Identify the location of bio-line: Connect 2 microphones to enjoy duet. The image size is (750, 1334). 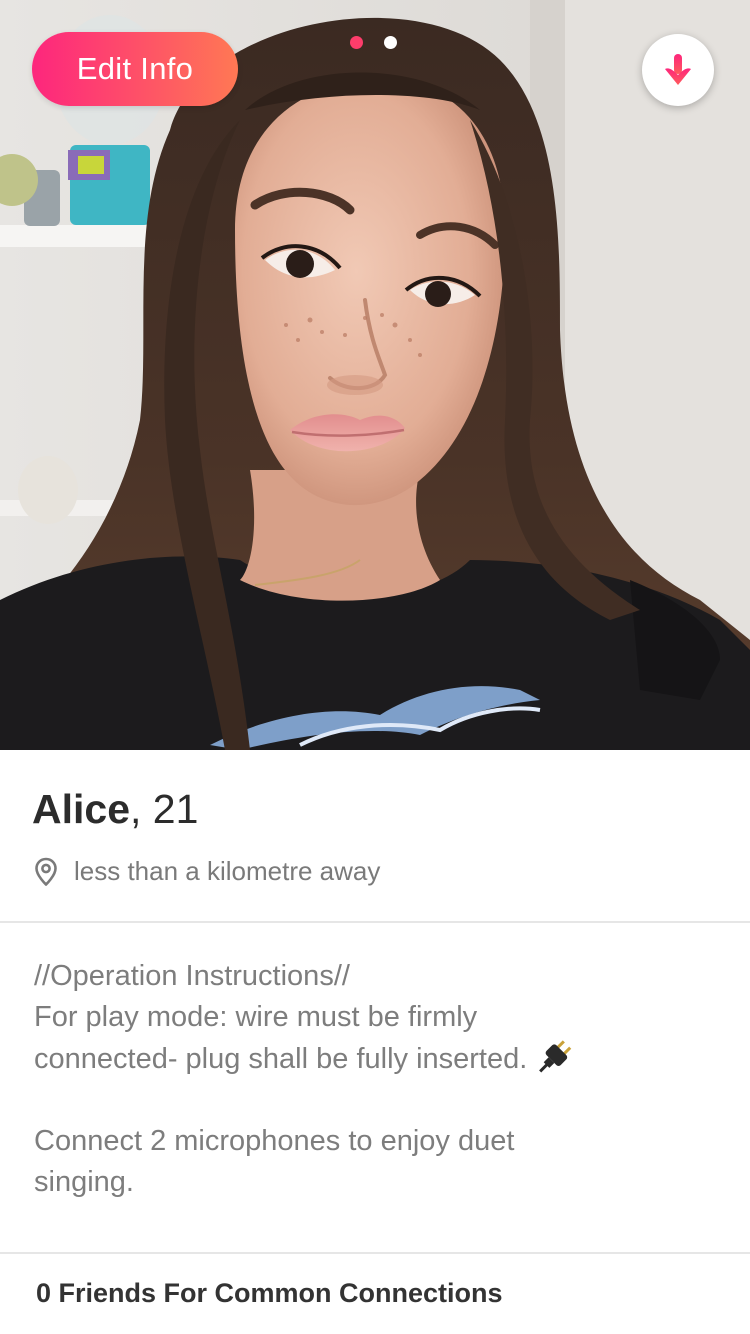
(274, 1141).